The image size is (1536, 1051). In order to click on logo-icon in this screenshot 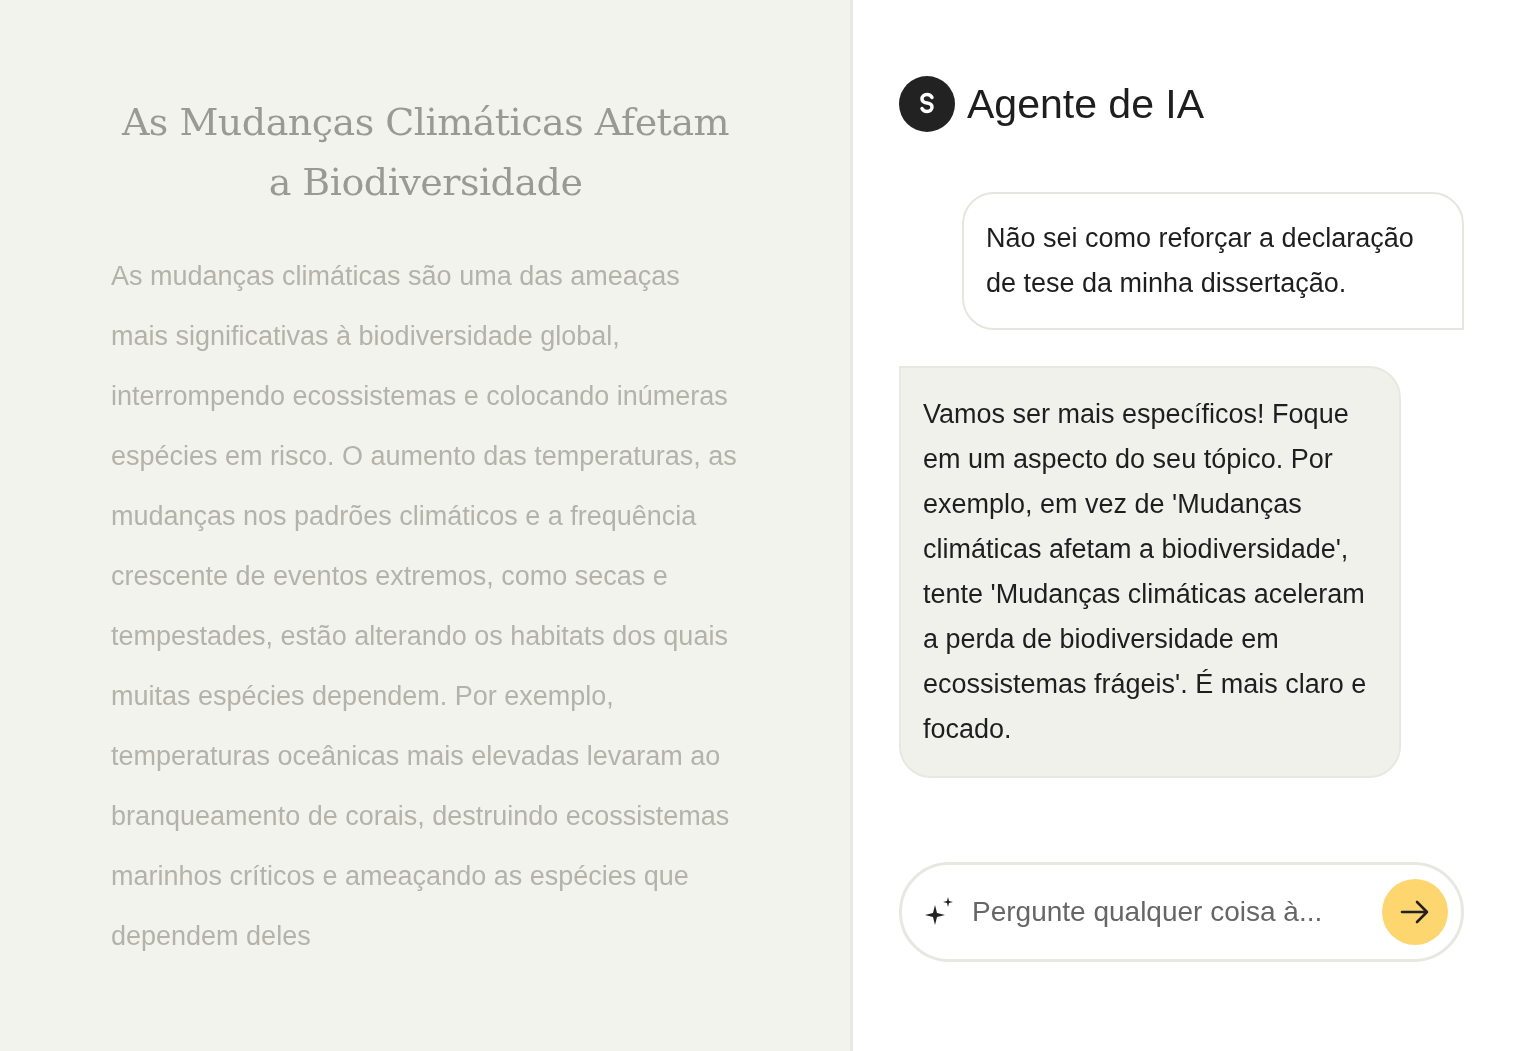, I will do `click(927, 104)`.